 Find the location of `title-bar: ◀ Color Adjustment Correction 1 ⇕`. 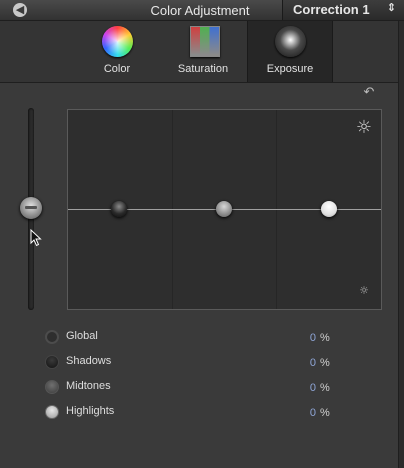

title-bar: ◀ Color Adjustment Correction 1 ⇕ is located at coordinates (202, 10).